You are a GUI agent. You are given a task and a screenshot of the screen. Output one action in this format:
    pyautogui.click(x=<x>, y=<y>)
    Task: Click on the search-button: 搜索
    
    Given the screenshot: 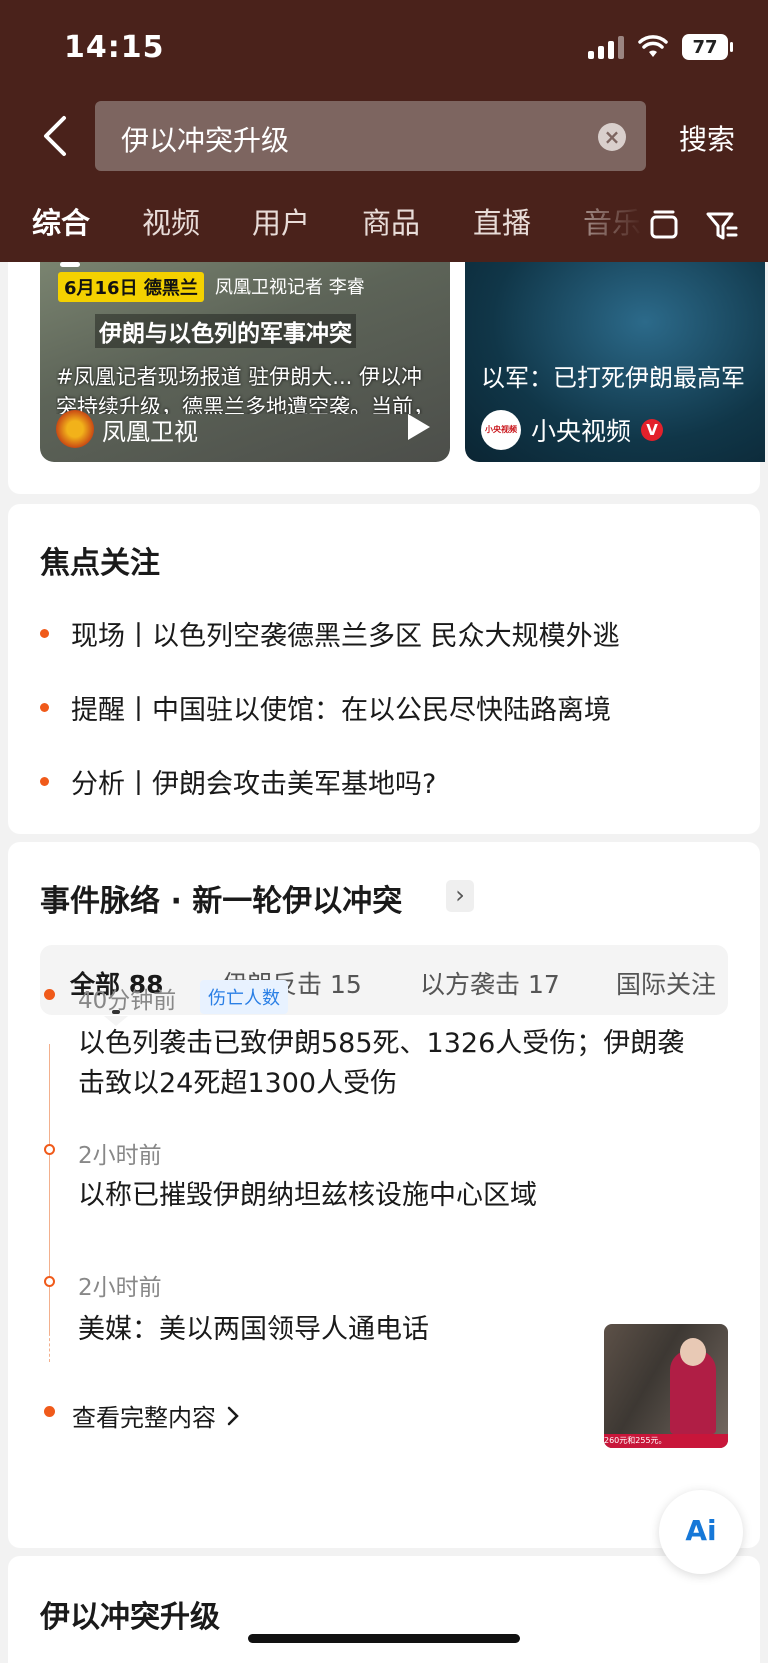 What is the action you would take?
    pyautogui.click(x=707, y=138)
    